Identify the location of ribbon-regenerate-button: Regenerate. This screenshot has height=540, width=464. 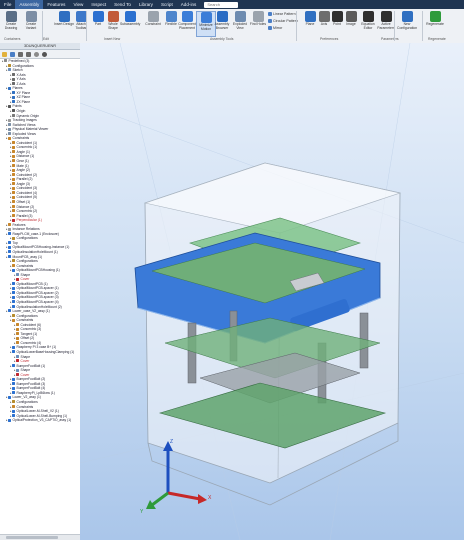
(435, 24).